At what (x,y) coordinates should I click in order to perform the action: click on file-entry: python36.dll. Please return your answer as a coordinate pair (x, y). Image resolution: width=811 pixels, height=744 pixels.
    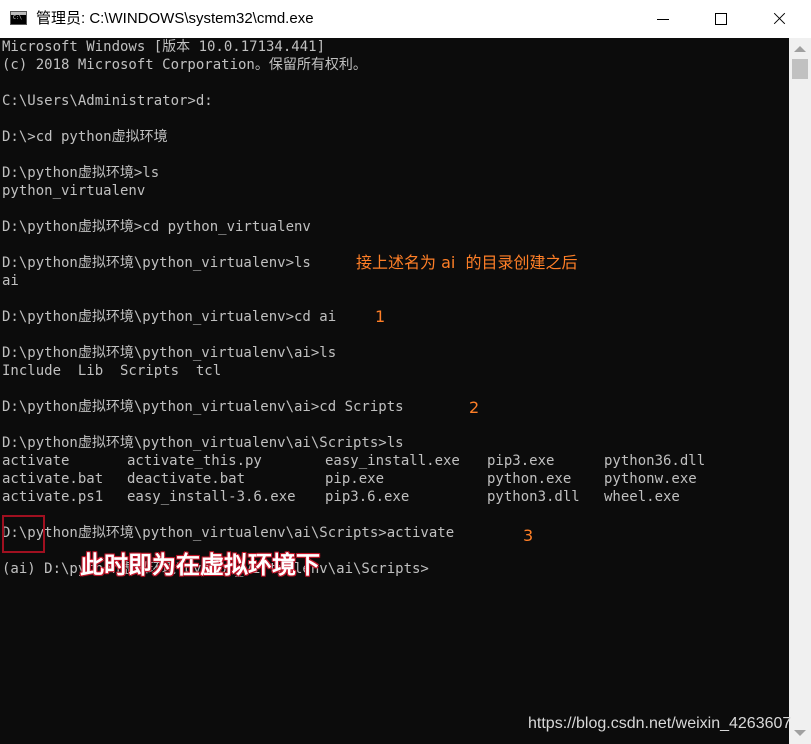
    Looking at the image, I should click on (655, 461).